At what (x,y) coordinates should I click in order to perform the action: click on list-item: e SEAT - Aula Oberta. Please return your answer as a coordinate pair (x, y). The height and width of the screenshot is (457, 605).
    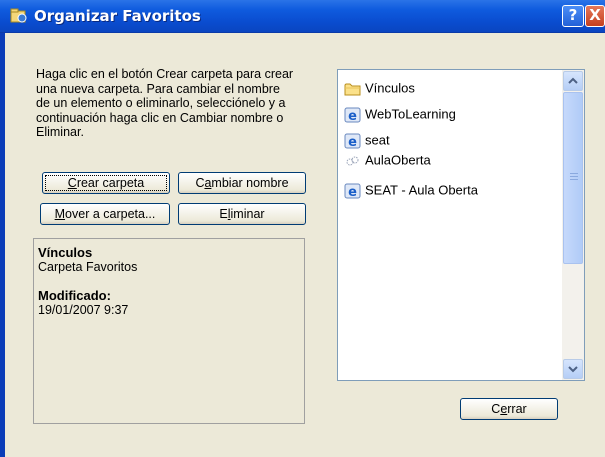
    Looking at the image, I should click on (411, 190).